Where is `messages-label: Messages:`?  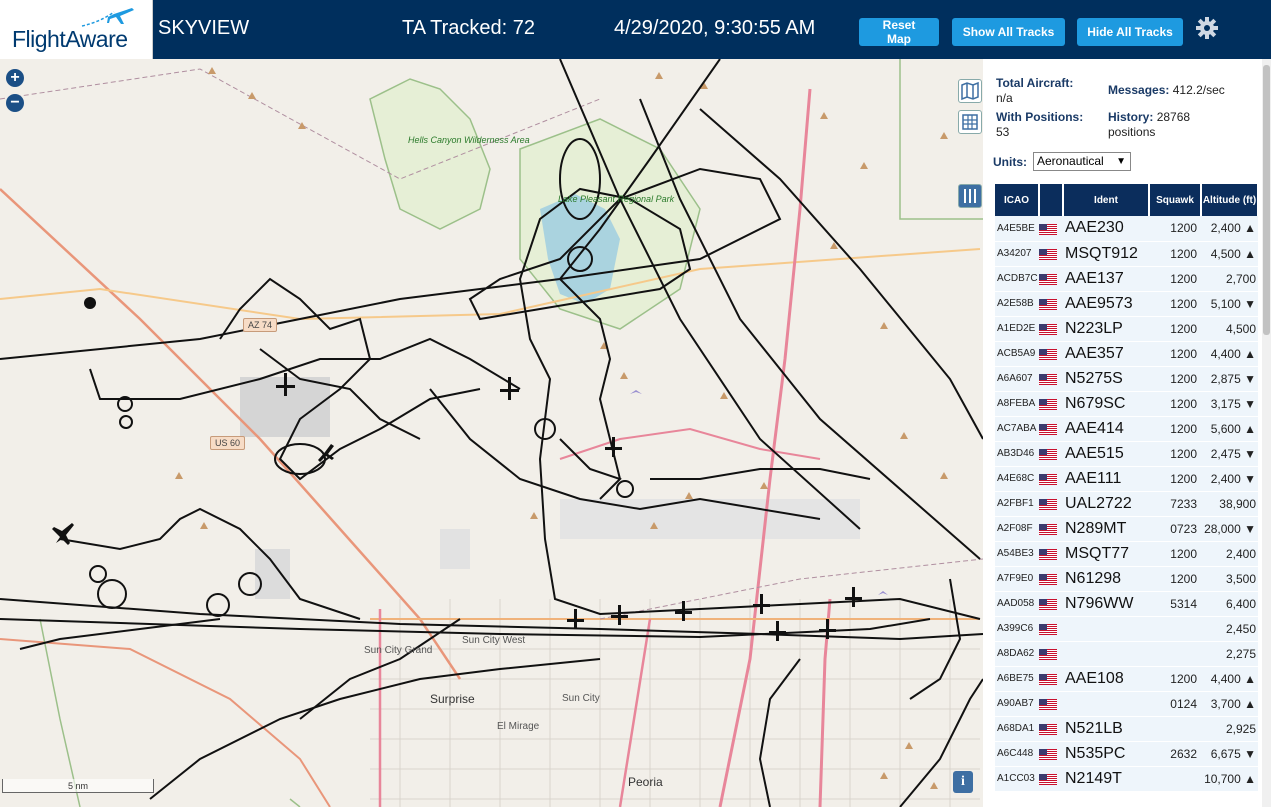 messages-label: Messages: is located at coordinates (1139, 90).